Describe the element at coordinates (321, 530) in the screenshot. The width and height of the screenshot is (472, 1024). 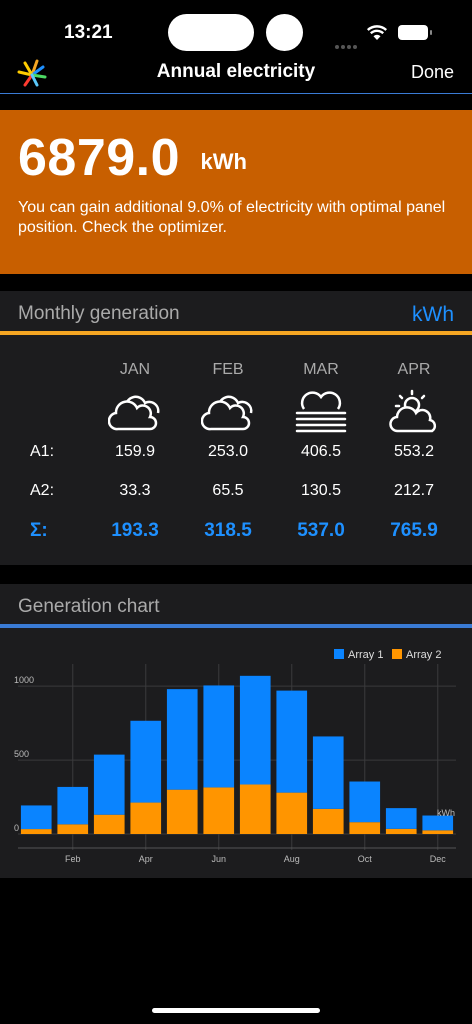
I see `cell-sum: 537.0` at that location.